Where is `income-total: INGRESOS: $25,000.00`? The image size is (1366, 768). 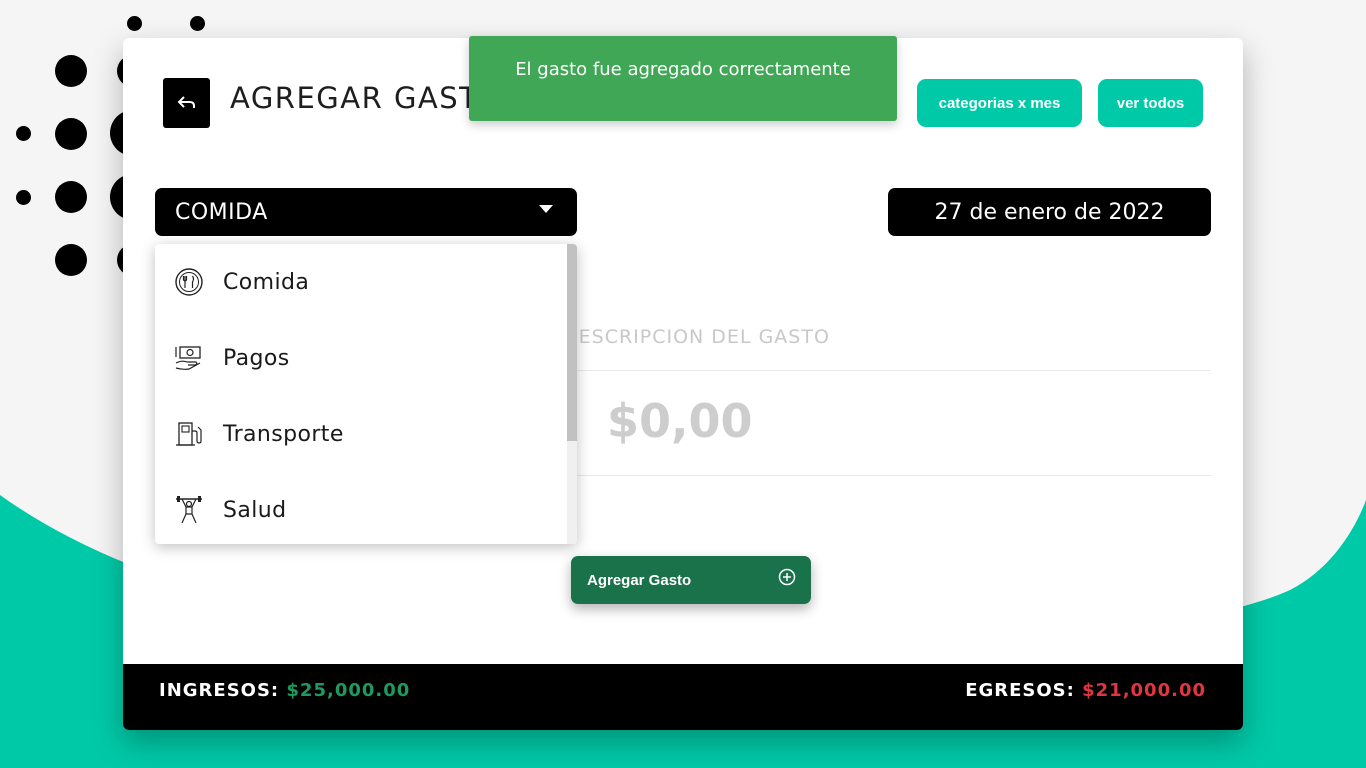 income-total: INGRESOS: $25,000.00 is located at coordinates (284, 690).